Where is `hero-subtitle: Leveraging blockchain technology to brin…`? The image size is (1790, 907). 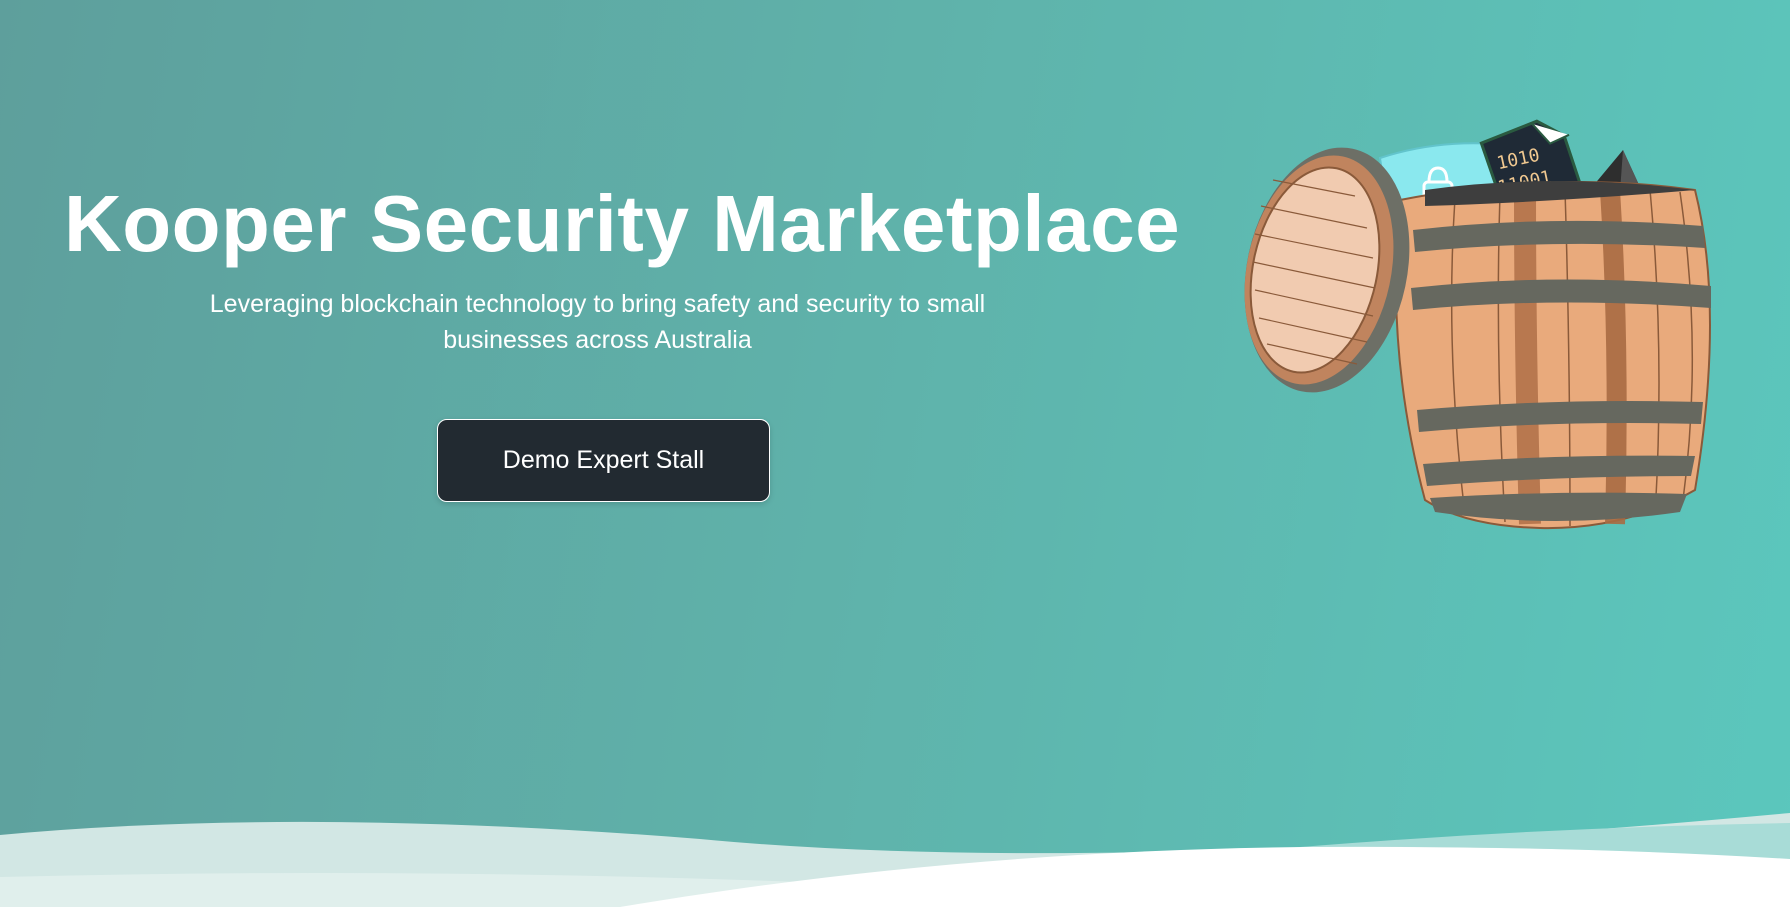
hero-subtitle: Leveraging blockchain technology to brin… is located at coordinates (597, 322).